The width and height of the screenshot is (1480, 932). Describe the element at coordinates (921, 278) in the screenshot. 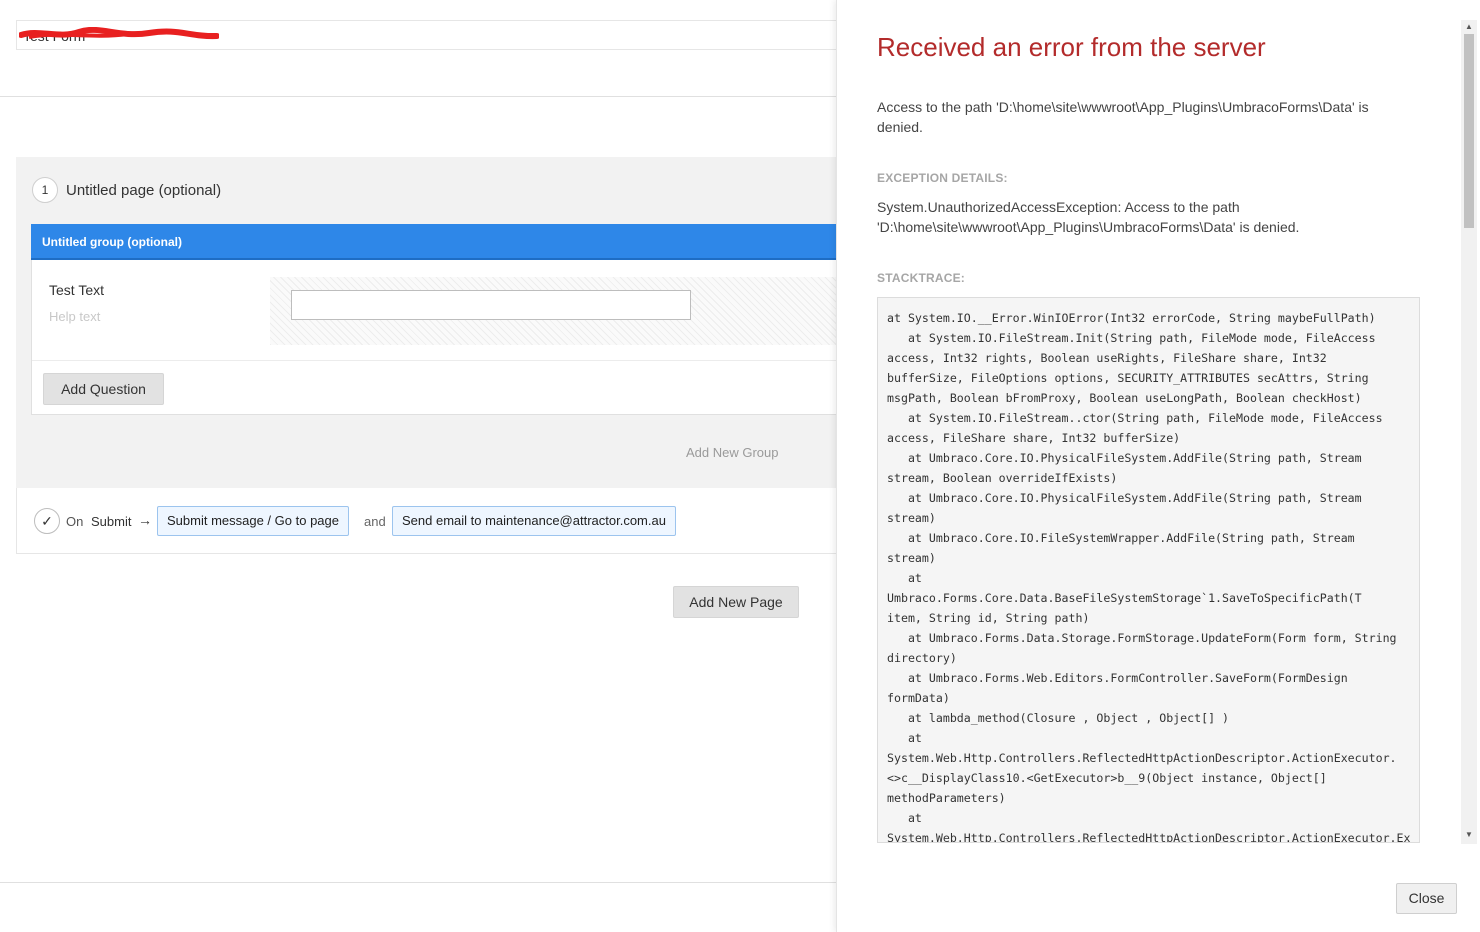

I see `stacktrace-label: STACKTRACE:` at that location.